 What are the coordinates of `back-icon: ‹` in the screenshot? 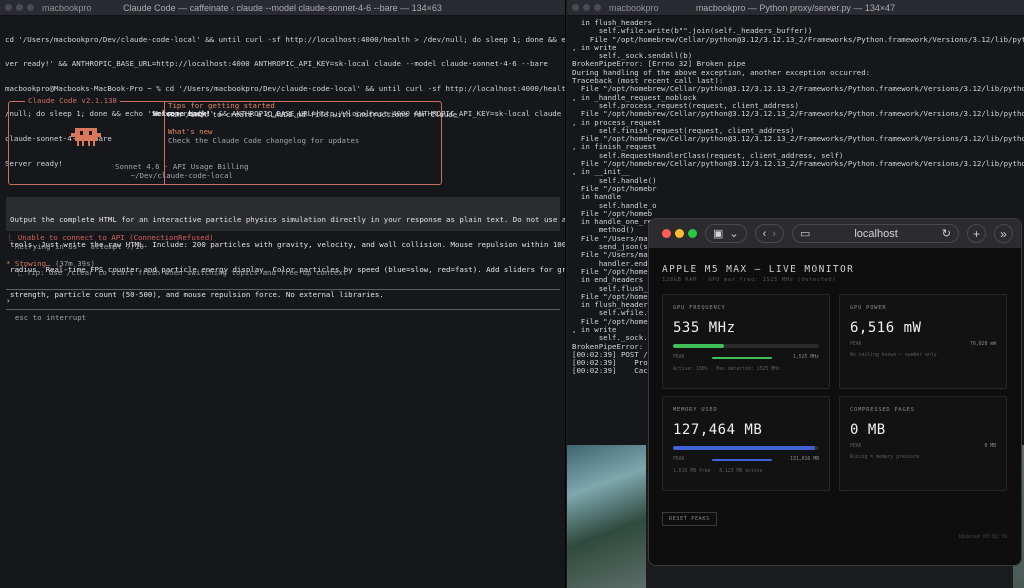 It's located at (765, 234).